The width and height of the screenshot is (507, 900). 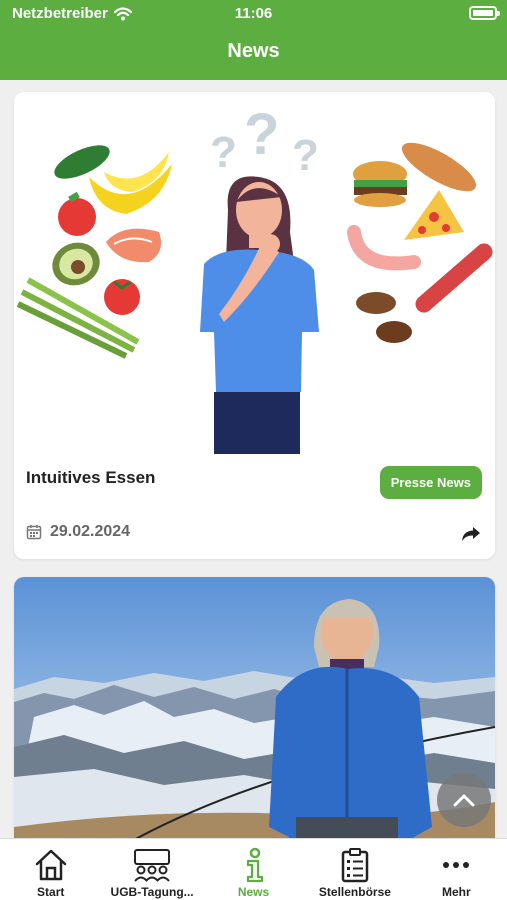 I want to click on tab-start: Start, so click(x=50, y=869).